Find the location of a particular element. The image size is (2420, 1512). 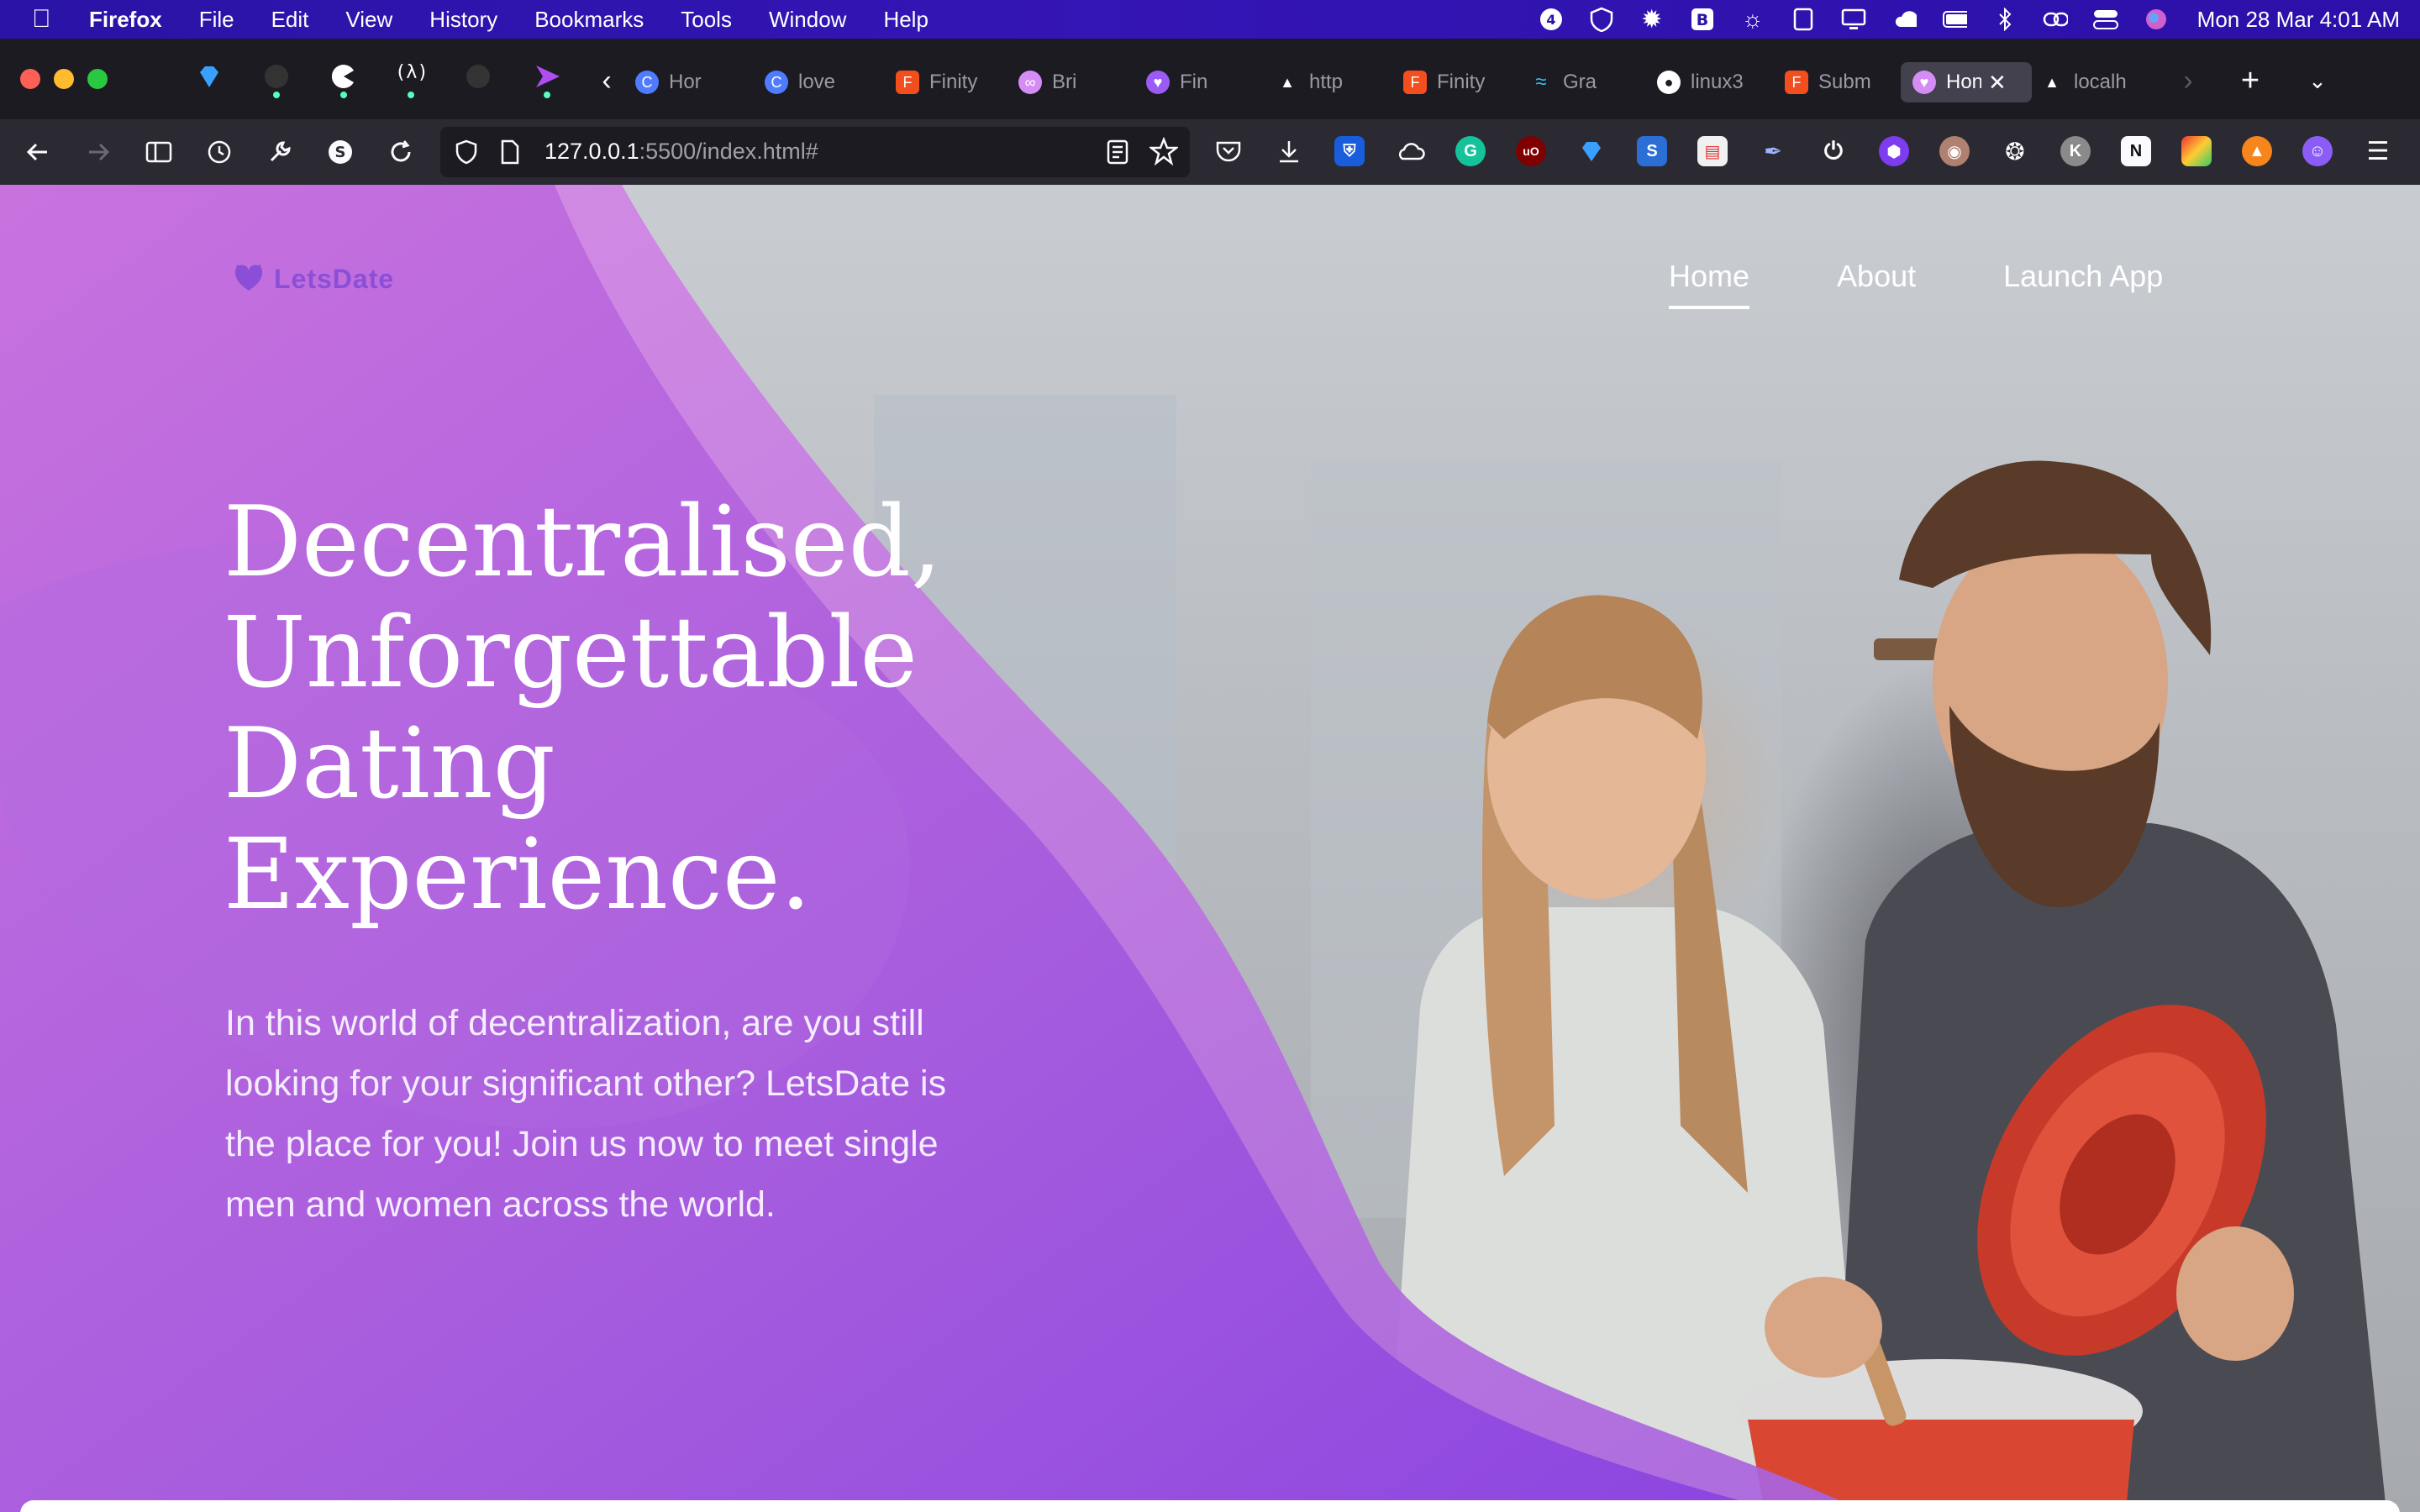

tab-active: ♥ Hon ✕ is located at coordinates (1967, 82).